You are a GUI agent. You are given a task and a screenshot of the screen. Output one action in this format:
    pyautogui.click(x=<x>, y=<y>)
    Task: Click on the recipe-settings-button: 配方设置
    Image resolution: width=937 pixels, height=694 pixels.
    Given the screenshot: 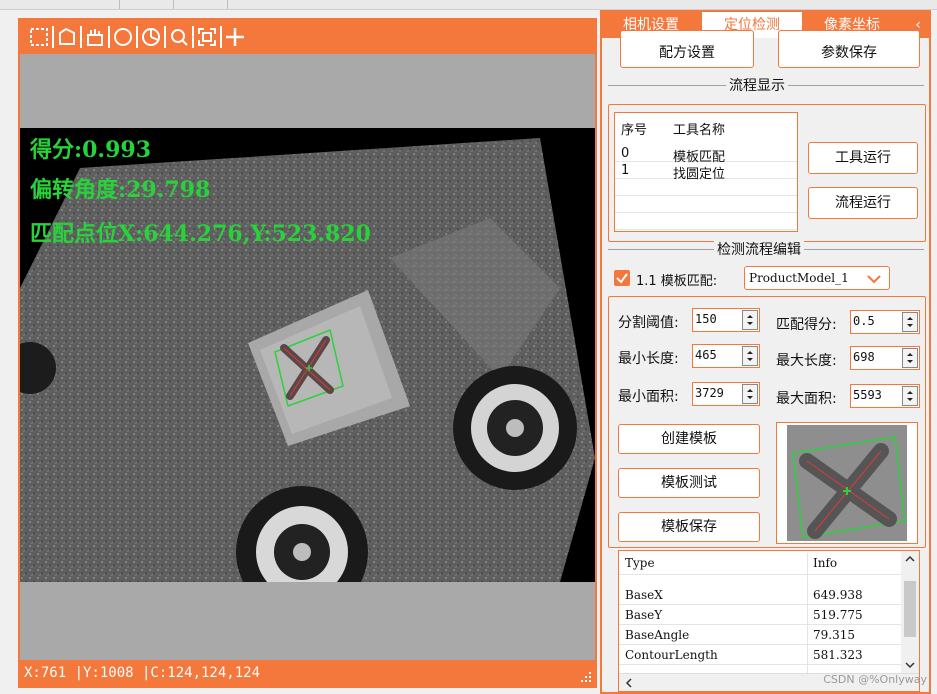 What is the action you would take?
    pyautogui.click(x=687, y=49)
    